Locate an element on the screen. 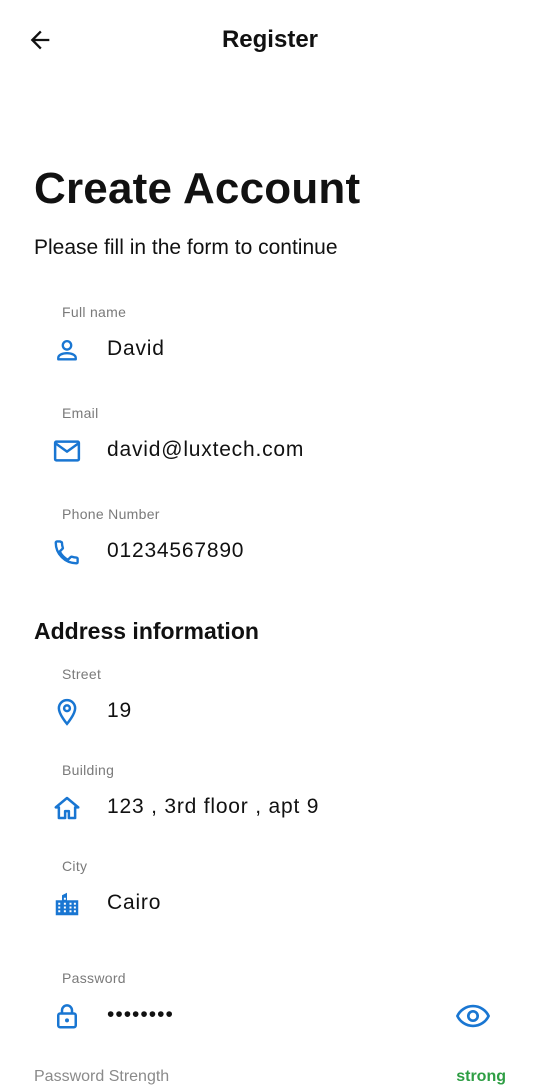 This screenshot has height=1086, width=540. email-field: Email david@luxtech.com is located at coordinates (274, 440).